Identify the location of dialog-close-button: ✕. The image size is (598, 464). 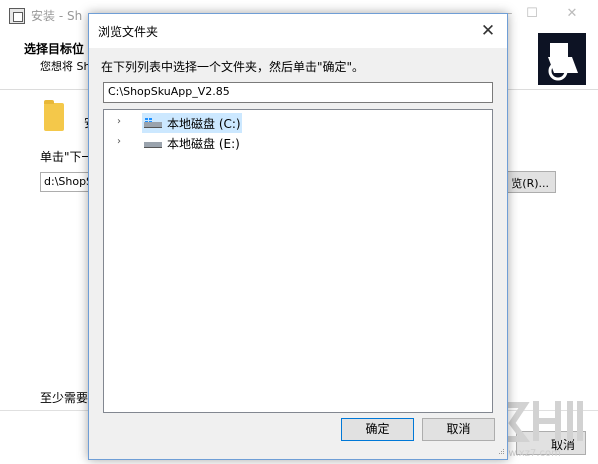
(488, 31).